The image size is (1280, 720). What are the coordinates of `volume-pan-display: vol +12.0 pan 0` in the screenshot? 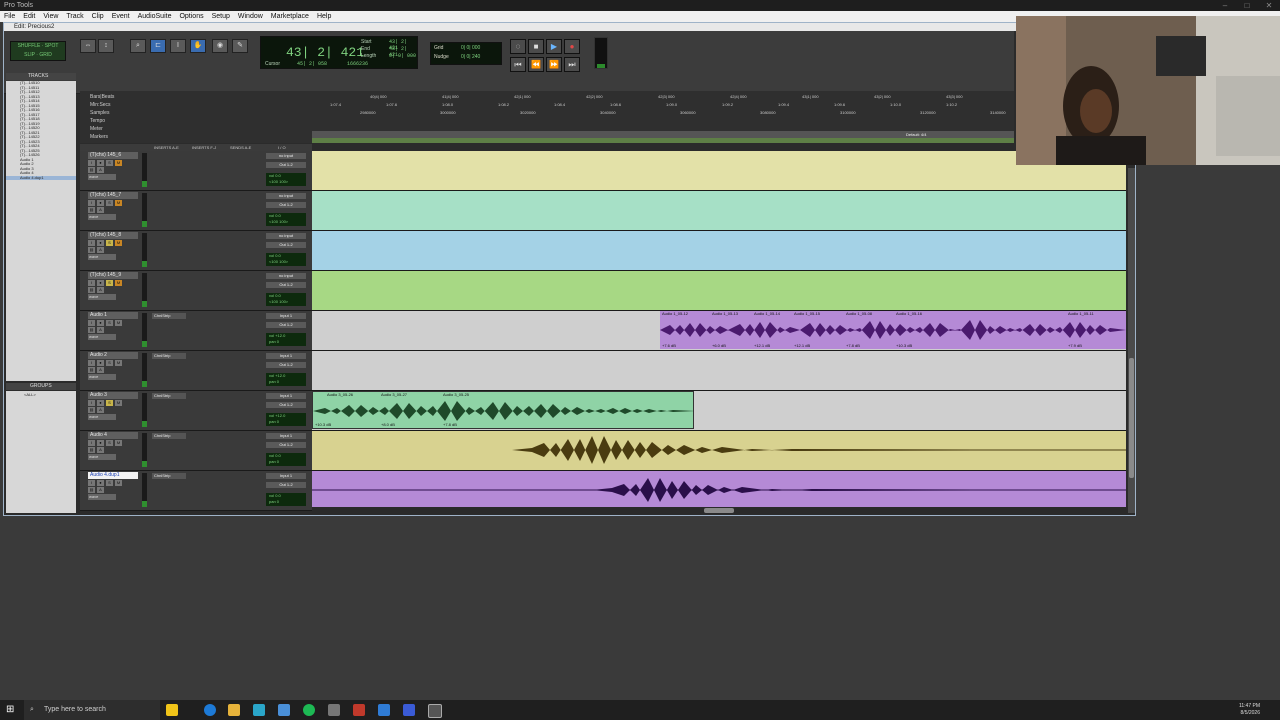 It's located at (286, 419).